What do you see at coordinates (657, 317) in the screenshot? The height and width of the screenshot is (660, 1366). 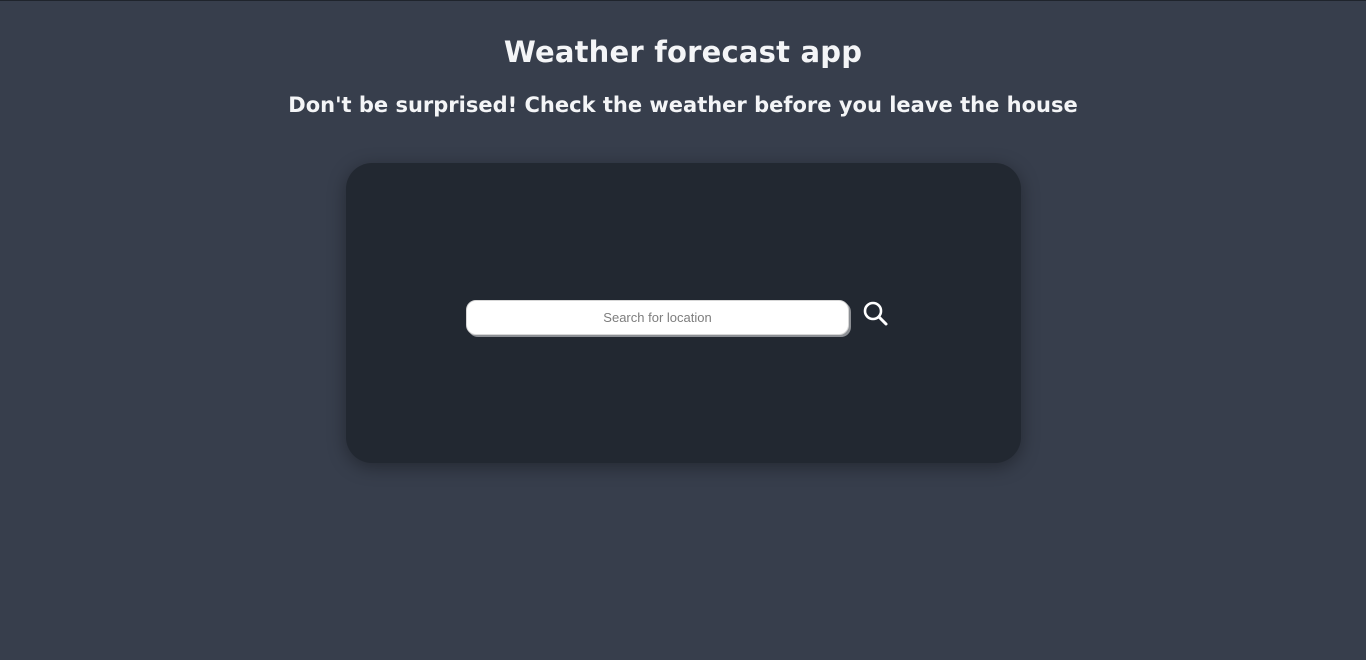 I see `search-input` at bounding box center [657, 317].